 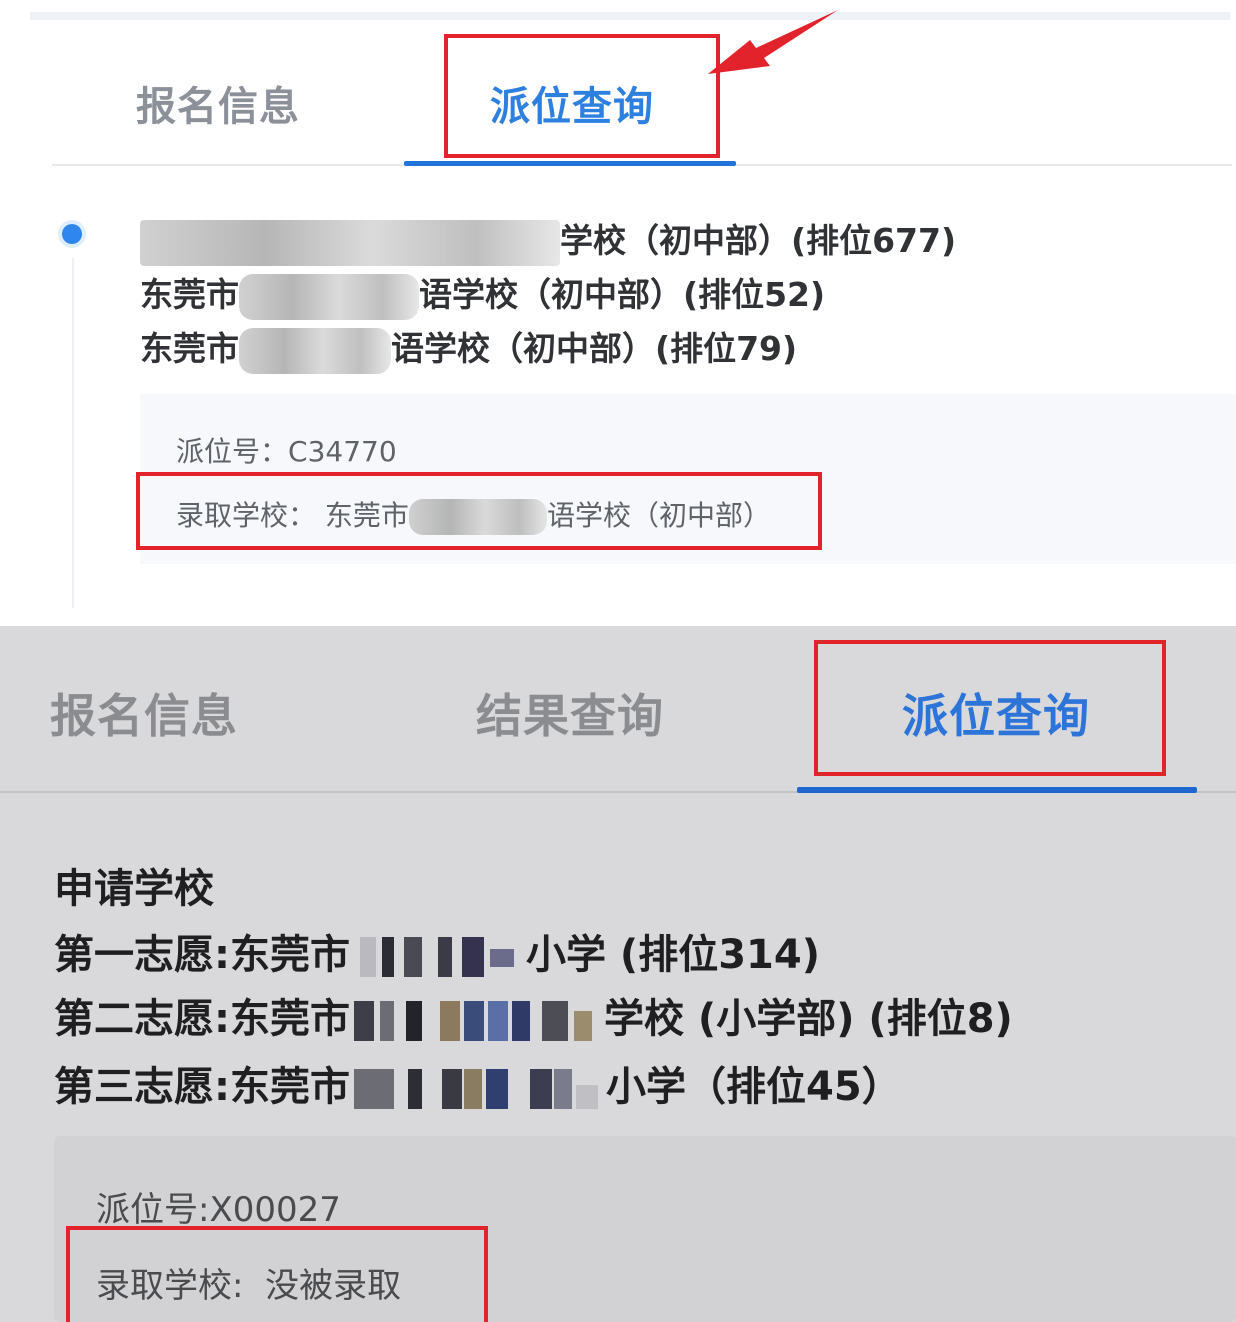 I want to click on school-choice-3: 第三志愿:东莞市 小学（排位45）, so click(x=478, y=1083).